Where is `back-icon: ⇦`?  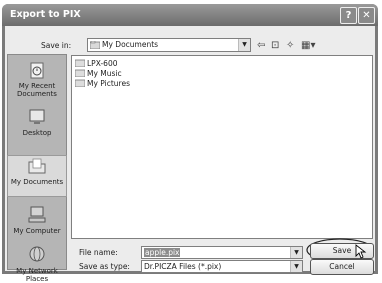 back-icon: ⇦ is located at coordinates (261, 45).